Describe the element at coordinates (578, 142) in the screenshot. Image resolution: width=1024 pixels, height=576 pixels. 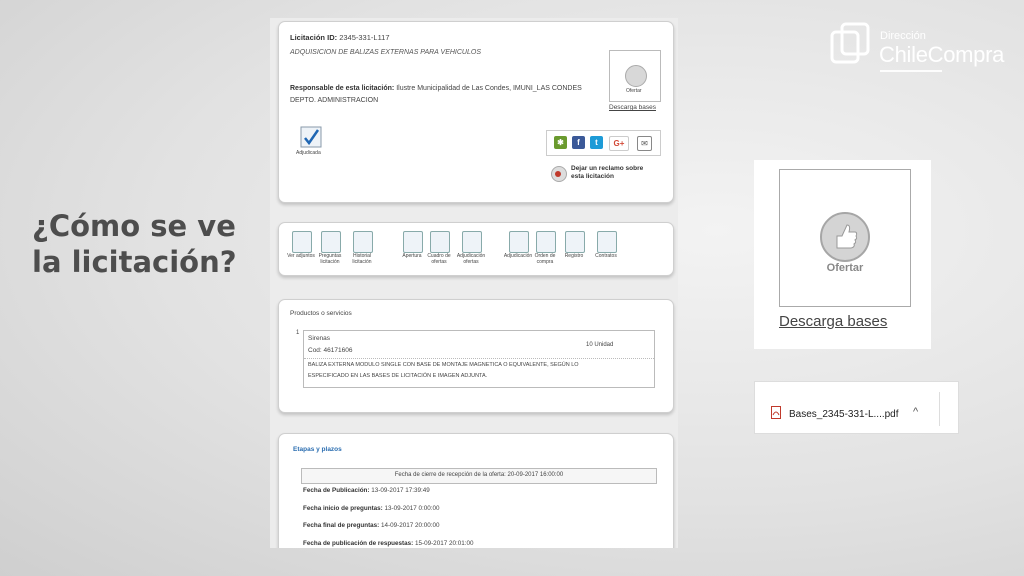
I see `facebook-icon: f` at that location.